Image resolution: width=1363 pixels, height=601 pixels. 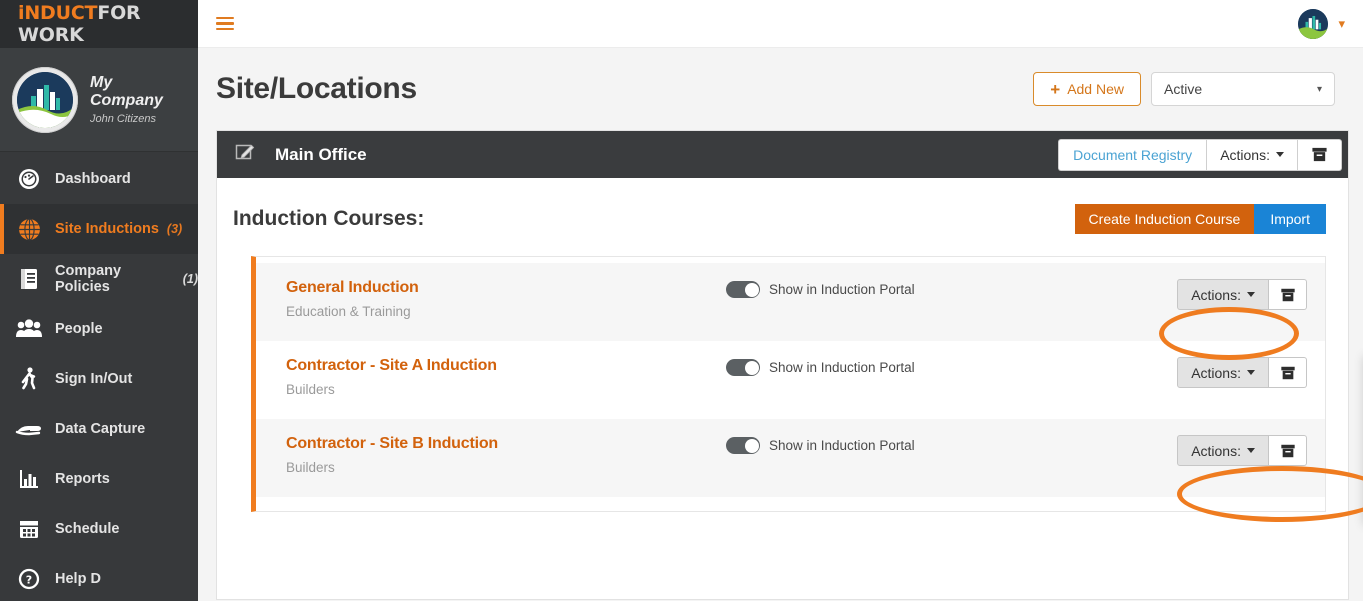 I want to click on page-header-actions: + Add New Active ▾, so click(x=1184, y=89).